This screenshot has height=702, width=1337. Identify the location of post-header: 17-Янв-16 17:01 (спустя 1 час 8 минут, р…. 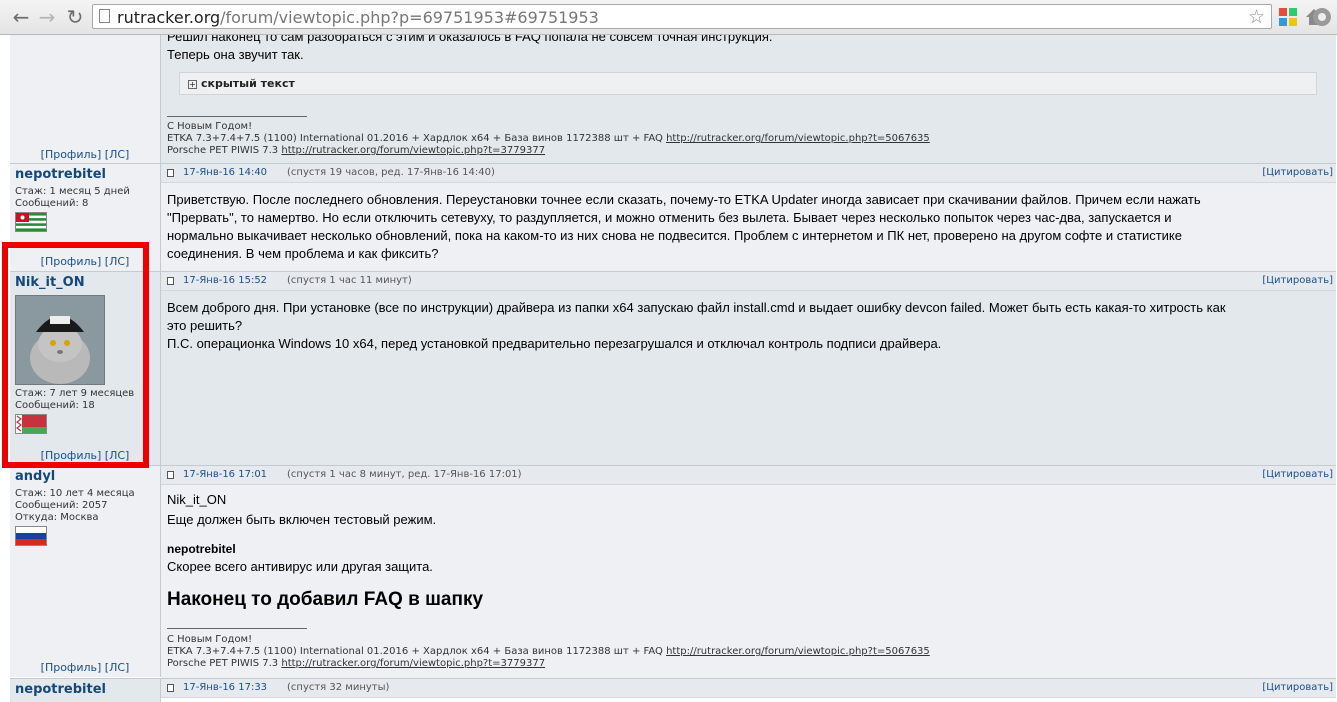
(748, 475).